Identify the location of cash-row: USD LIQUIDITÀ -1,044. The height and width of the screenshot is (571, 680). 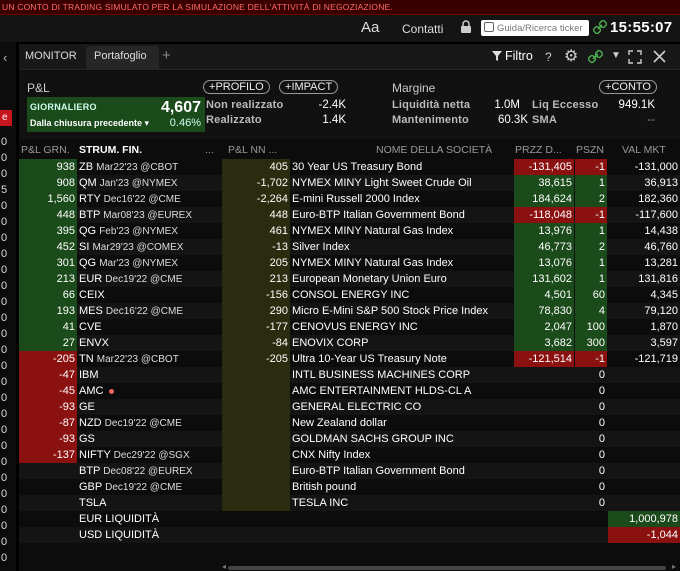
(349, 535).